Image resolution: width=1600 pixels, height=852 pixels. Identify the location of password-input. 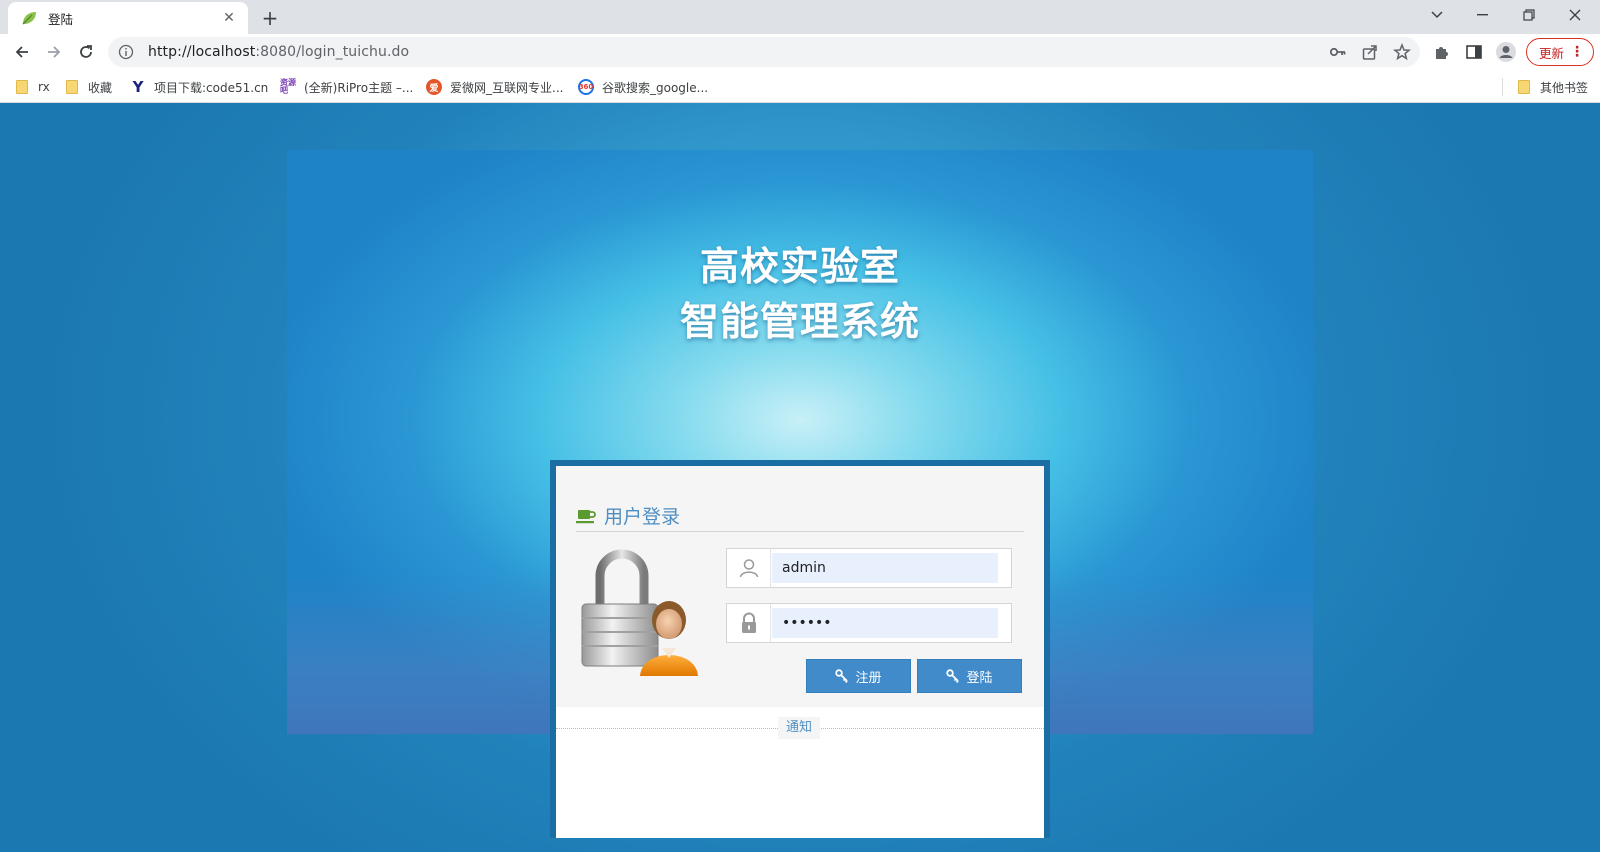
(885, 623).